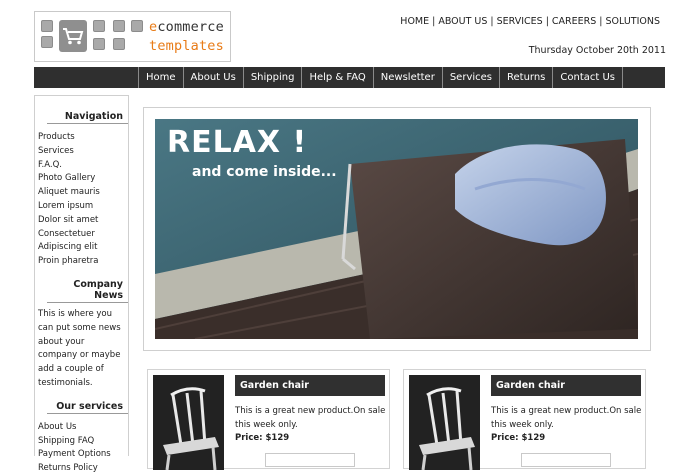  What do you see at coordinates (588, 77) in the screenshot?
I see `nav-contact-us: Contact Us` at bounding box center [588, 77].